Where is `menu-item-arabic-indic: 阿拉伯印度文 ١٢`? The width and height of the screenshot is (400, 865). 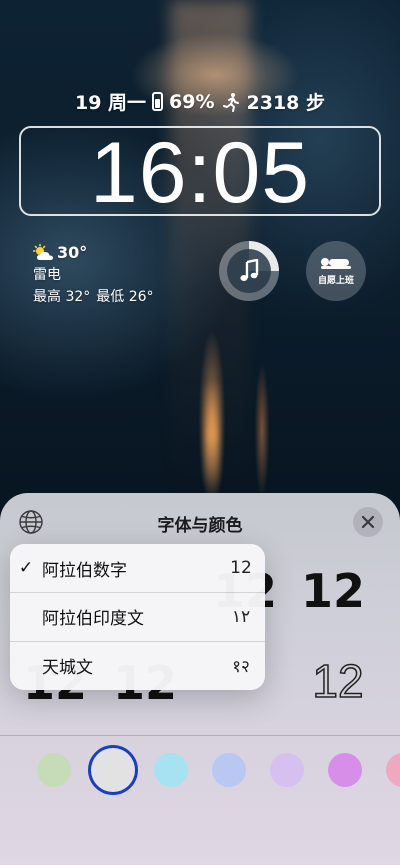
menu-item-arabic-indic: 阿拉伯印度文 ١٢ is located at coordinates (137, 616).